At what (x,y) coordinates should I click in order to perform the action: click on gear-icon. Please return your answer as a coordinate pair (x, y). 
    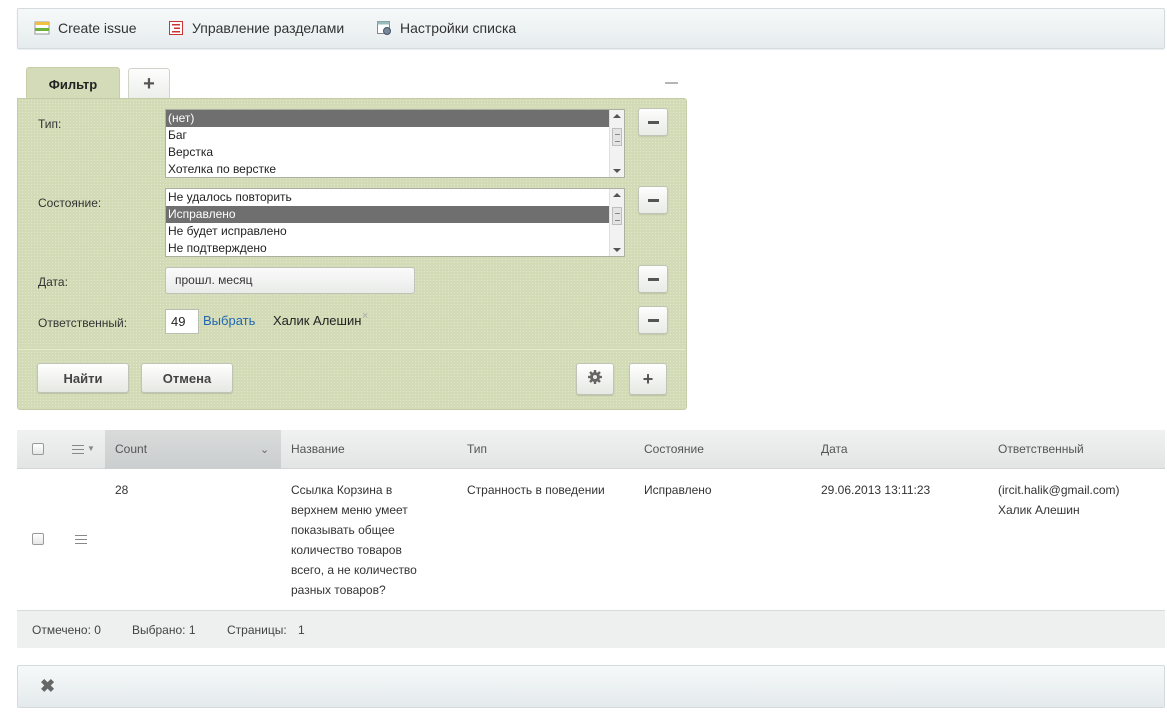
    Looking at the image, I should click on (595, 379).